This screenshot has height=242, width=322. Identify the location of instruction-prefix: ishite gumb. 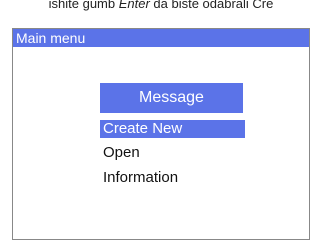
(83, 5).